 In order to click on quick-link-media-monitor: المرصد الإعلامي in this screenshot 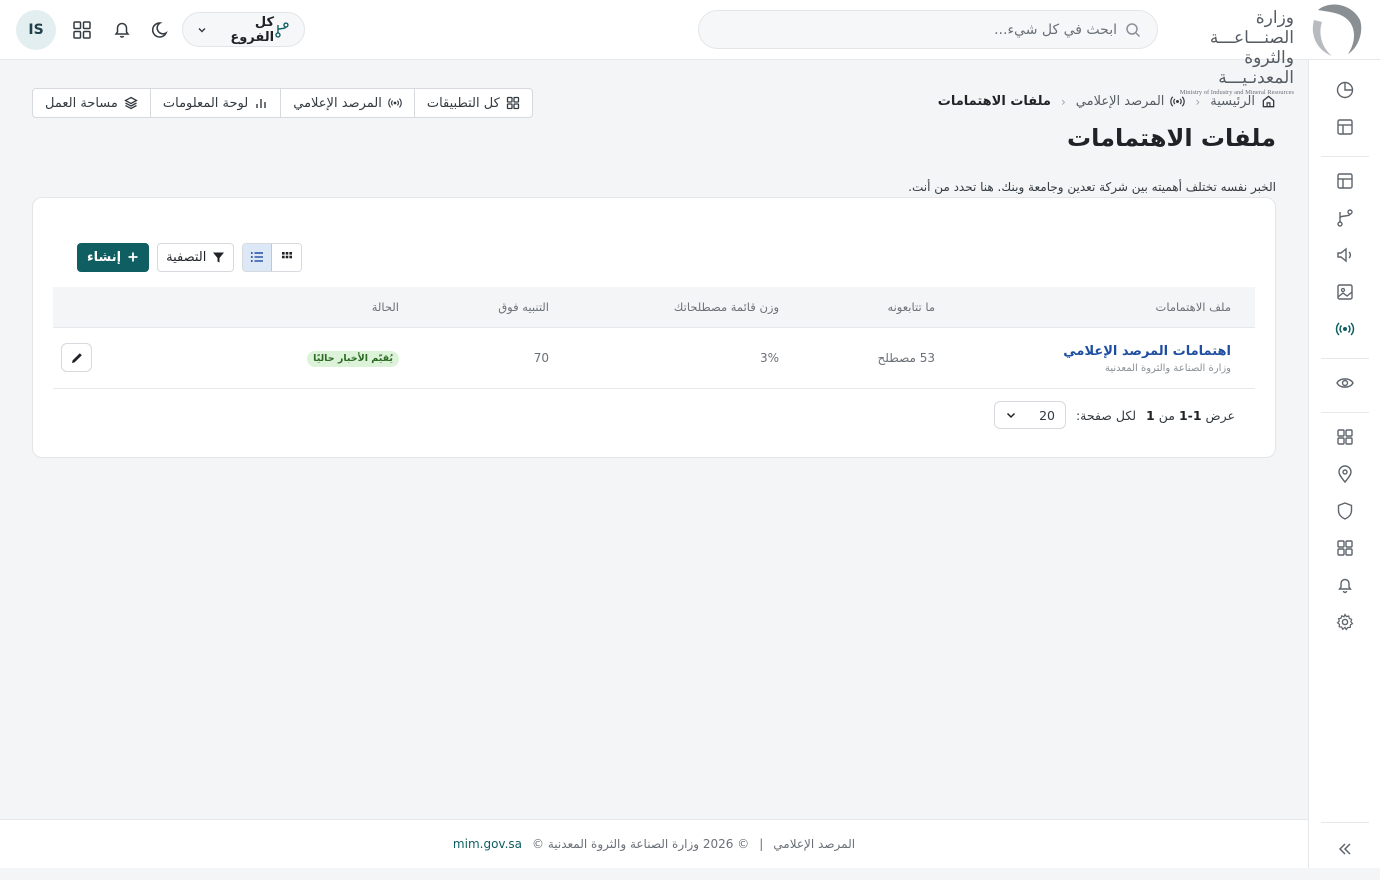, I will do `click(347, 103)`.